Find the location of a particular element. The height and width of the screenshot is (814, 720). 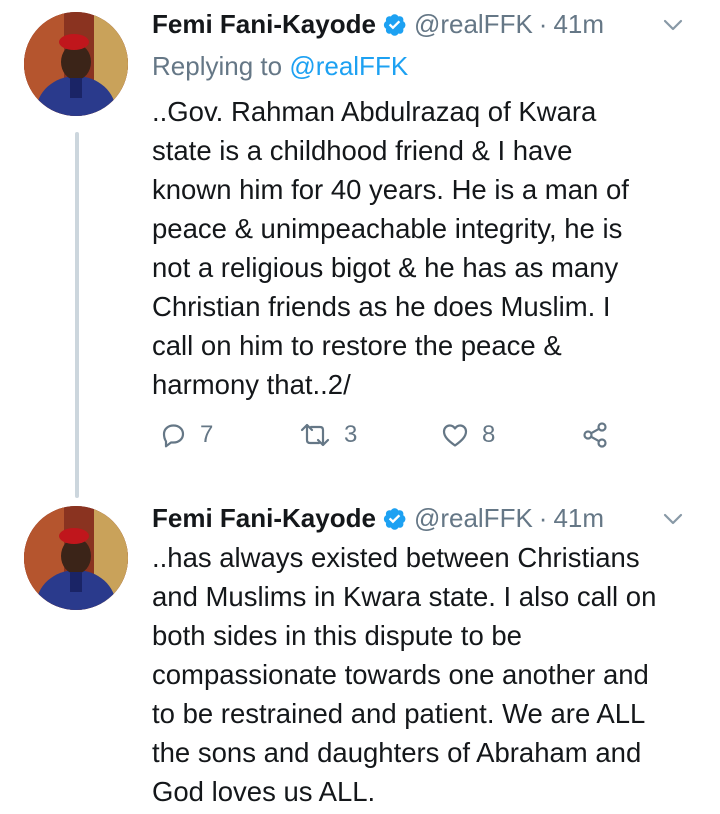

like-button: 8 is located at coordinates (467, 435).